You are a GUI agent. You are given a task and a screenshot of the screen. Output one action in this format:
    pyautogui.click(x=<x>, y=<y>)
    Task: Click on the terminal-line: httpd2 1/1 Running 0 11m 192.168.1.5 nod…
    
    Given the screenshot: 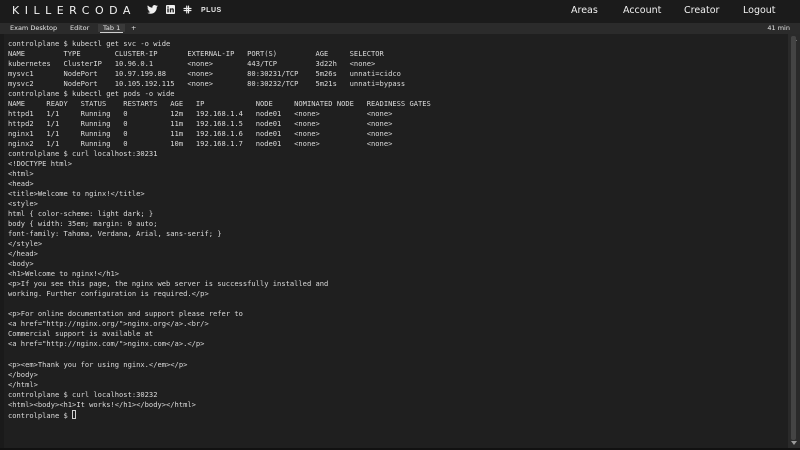 What is the action you would take?
    pyautogui.click(x=200, y=124)
    